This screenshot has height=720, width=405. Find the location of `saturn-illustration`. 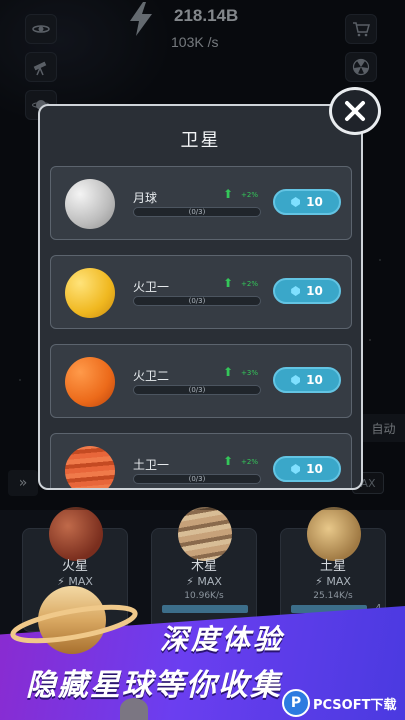

saturn-illustration is located at coordinates (74, 620).